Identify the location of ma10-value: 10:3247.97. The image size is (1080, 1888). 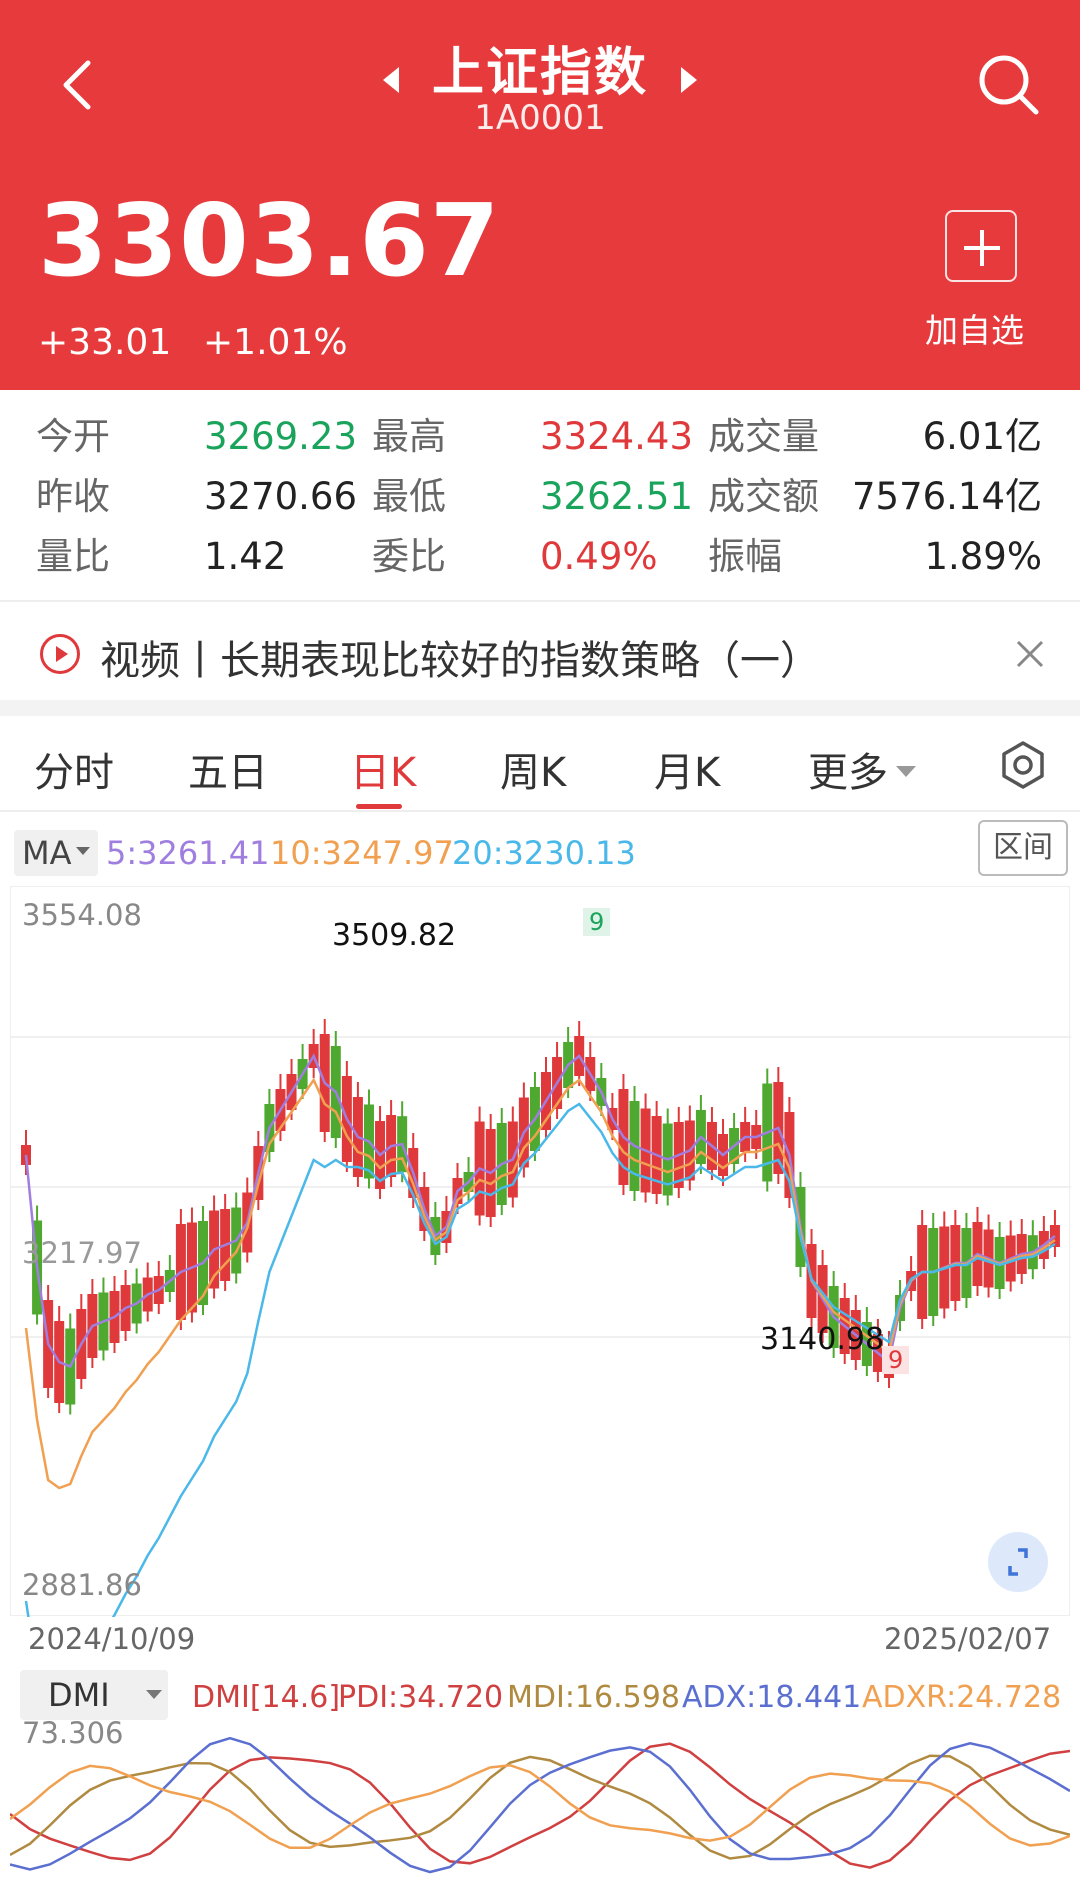
(362, 853).